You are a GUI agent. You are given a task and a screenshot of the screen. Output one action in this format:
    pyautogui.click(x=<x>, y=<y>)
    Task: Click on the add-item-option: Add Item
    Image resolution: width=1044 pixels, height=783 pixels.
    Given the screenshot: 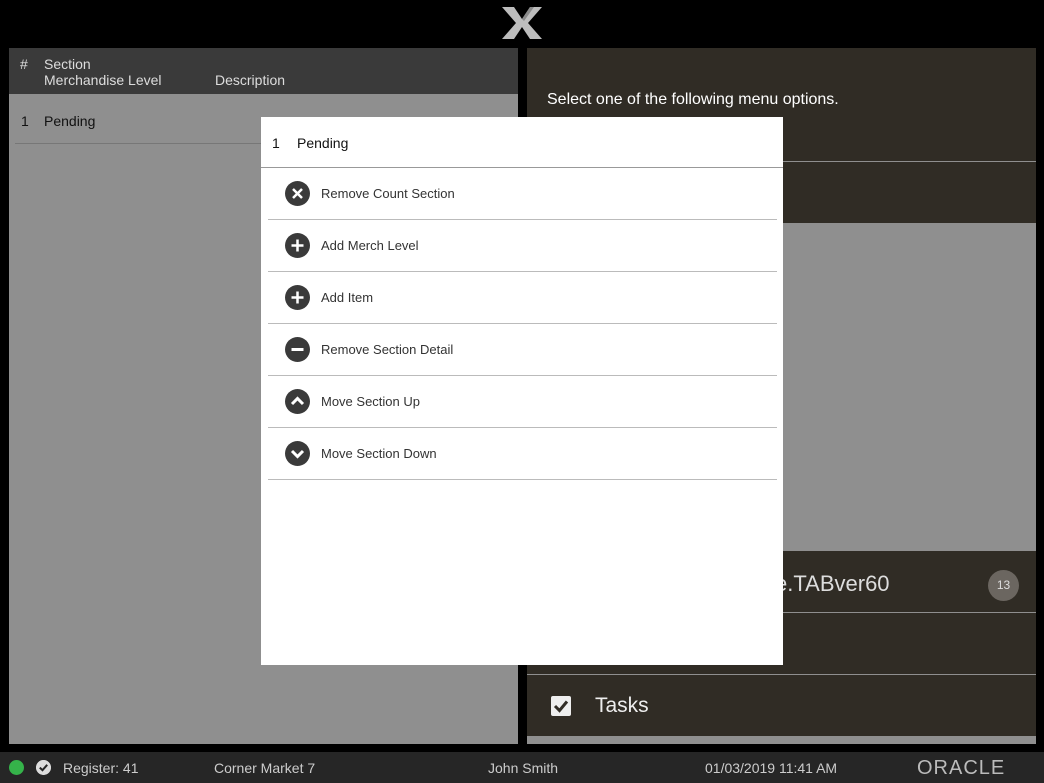 What is the action you would take?
    pyautogui.click(x=522, y=298)
    